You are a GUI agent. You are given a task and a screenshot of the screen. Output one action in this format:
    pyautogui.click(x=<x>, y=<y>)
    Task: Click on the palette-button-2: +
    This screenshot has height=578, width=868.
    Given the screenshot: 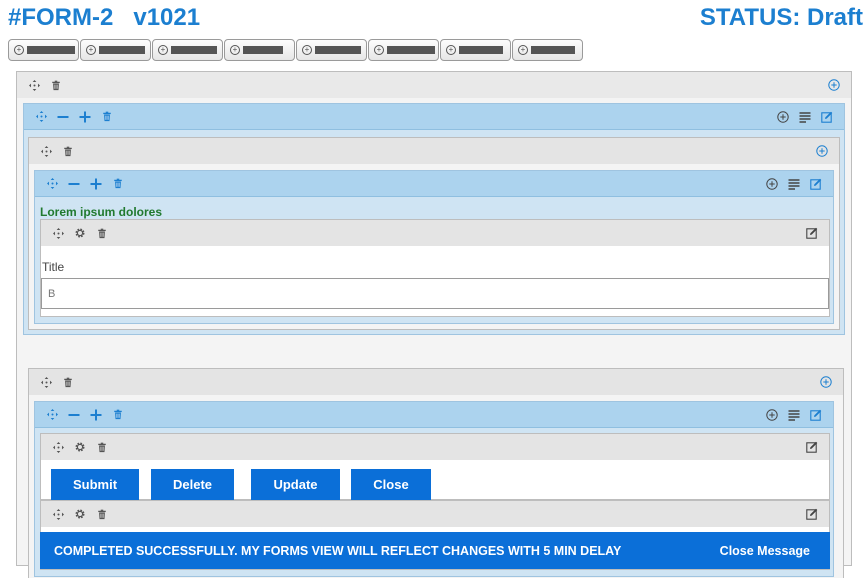 What is the action you would take?
    pyautogui.click(x=115, y=50)
    